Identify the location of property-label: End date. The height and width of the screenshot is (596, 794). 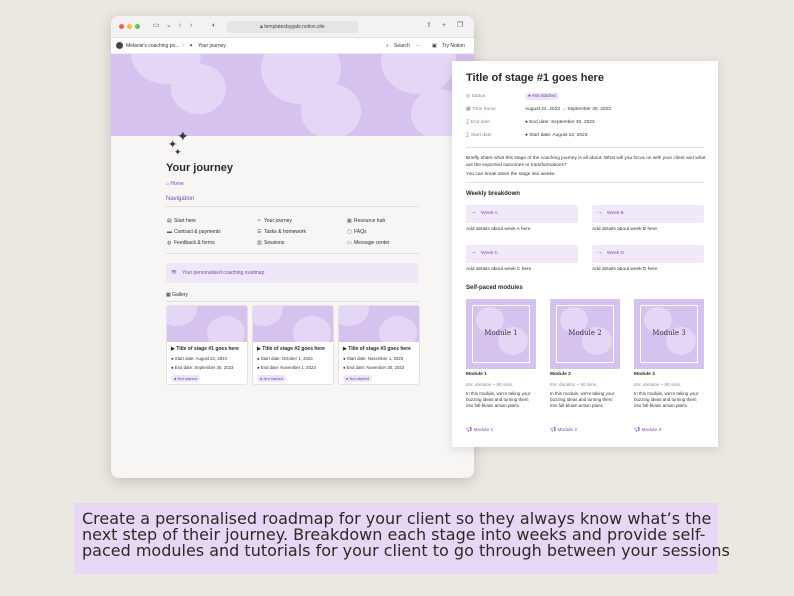
(480, 122).